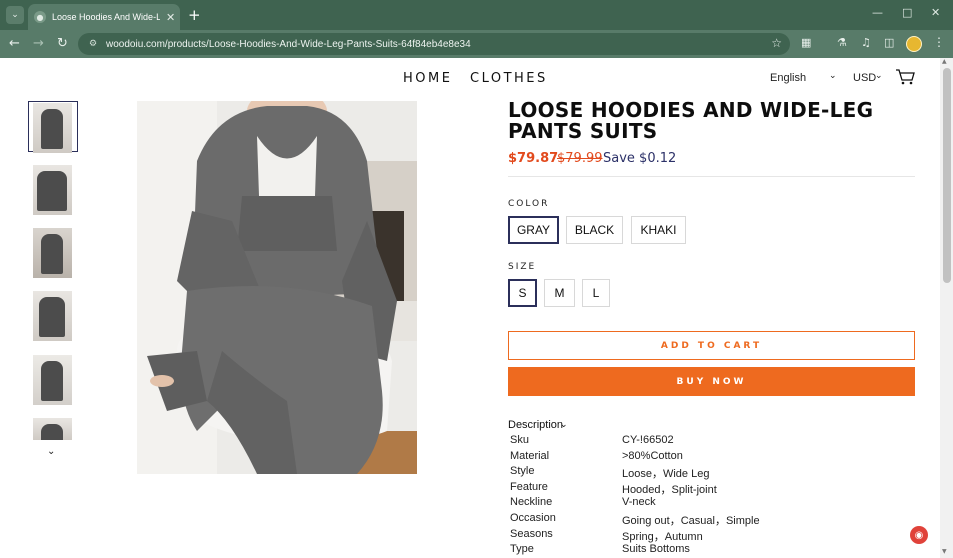 This screenshot has width=953, height=558. What do you see at coordinates (535, 425) in the screenshot?
I see `description-toggle: Description` at bounding box center [535, 425].